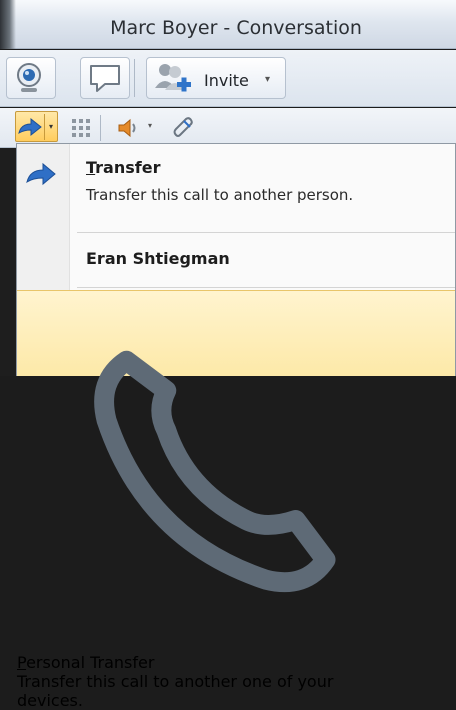  What do you see at coordinates (81, 128) in the screenshot?
I see `dialpad-icon` at bounding box center [81, 128].